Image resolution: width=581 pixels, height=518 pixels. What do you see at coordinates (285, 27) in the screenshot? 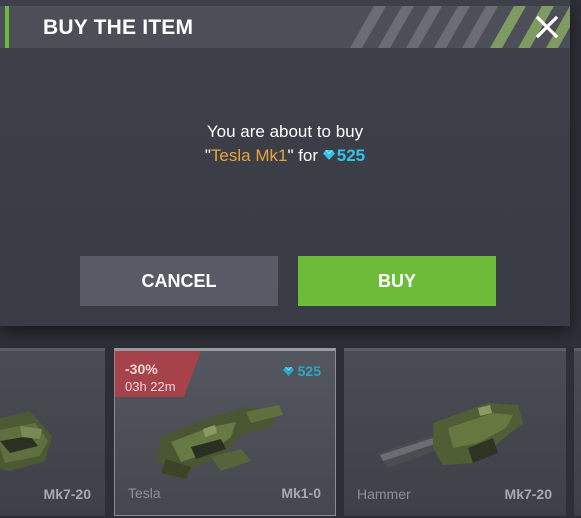
I see `dialog-header: BUY THE ITEM` at bounding box center [285, 27].